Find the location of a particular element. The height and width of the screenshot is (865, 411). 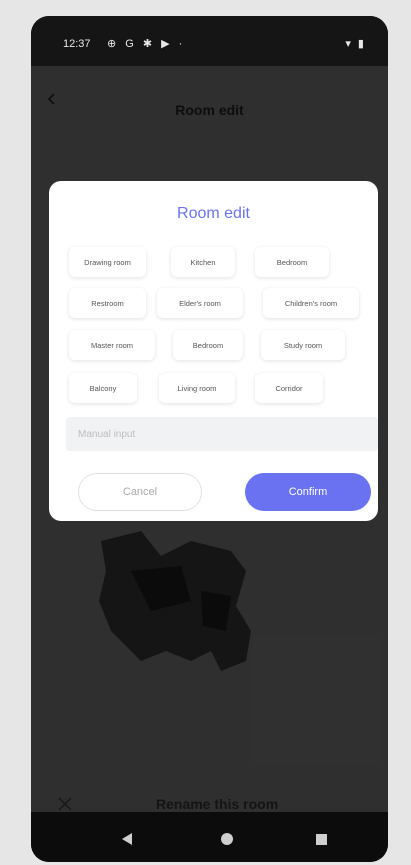

confirm-button: Confirm is located at coordinates (308, 492).